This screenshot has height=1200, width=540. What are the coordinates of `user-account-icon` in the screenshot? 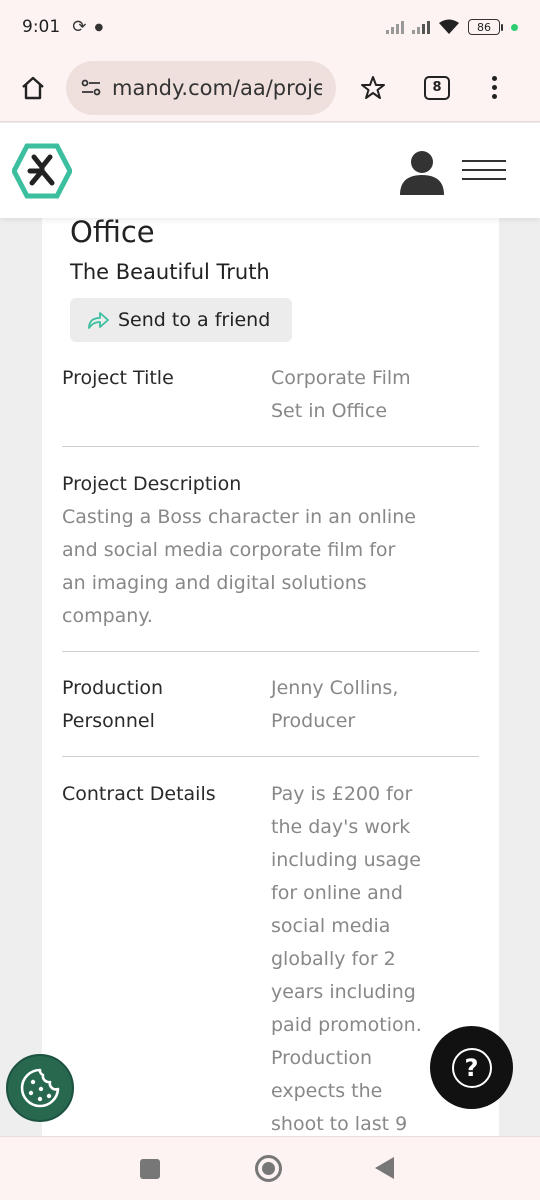 It's located at (422, 172).